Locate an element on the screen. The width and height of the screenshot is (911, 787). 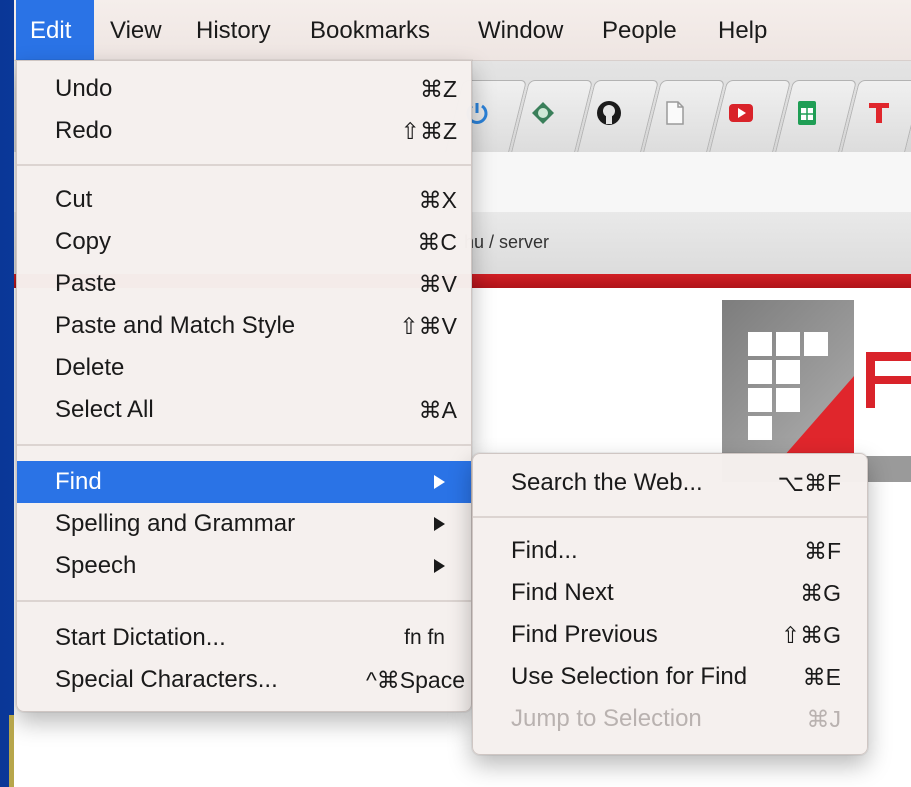
github-icon is located at coordinates (609, 113).